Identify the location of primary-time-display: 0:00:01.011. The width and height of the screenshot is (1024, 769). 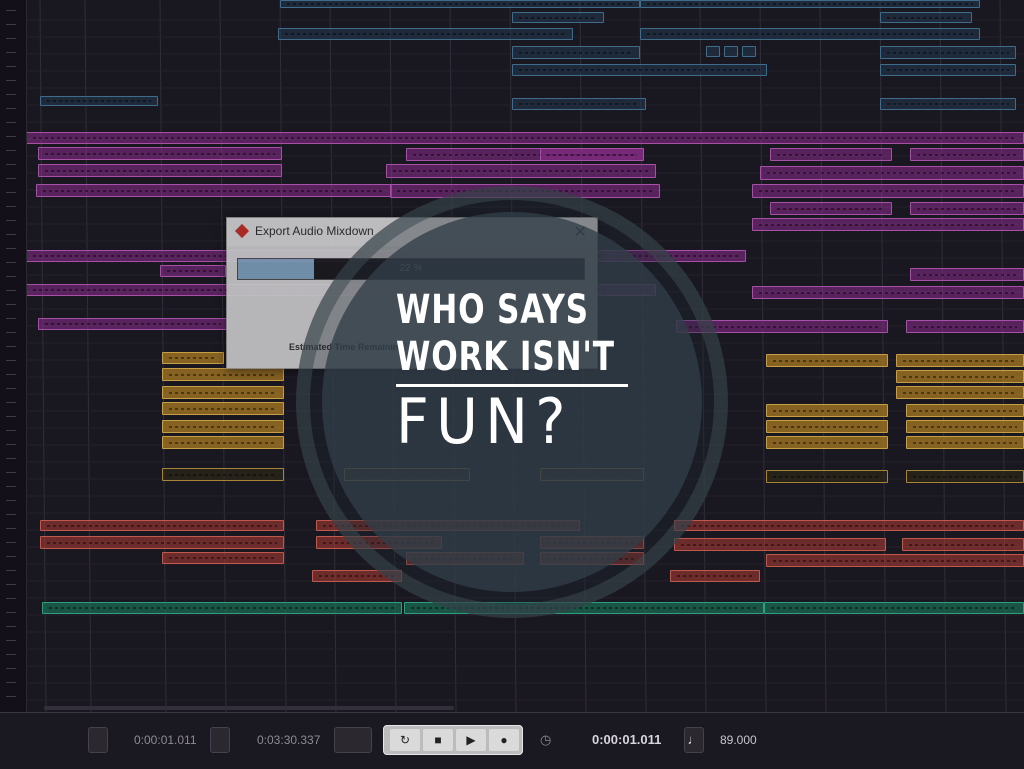
(626, 739).